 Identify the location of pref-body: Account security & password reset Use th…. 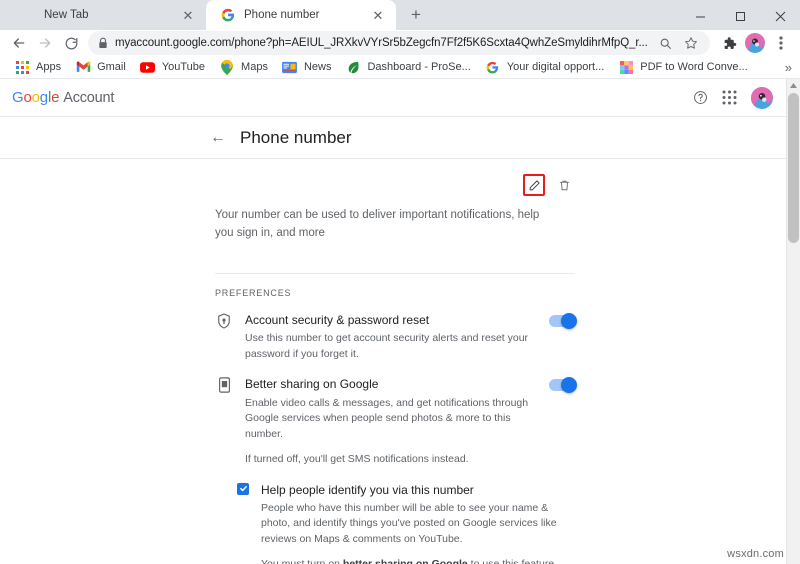
(391, 337).